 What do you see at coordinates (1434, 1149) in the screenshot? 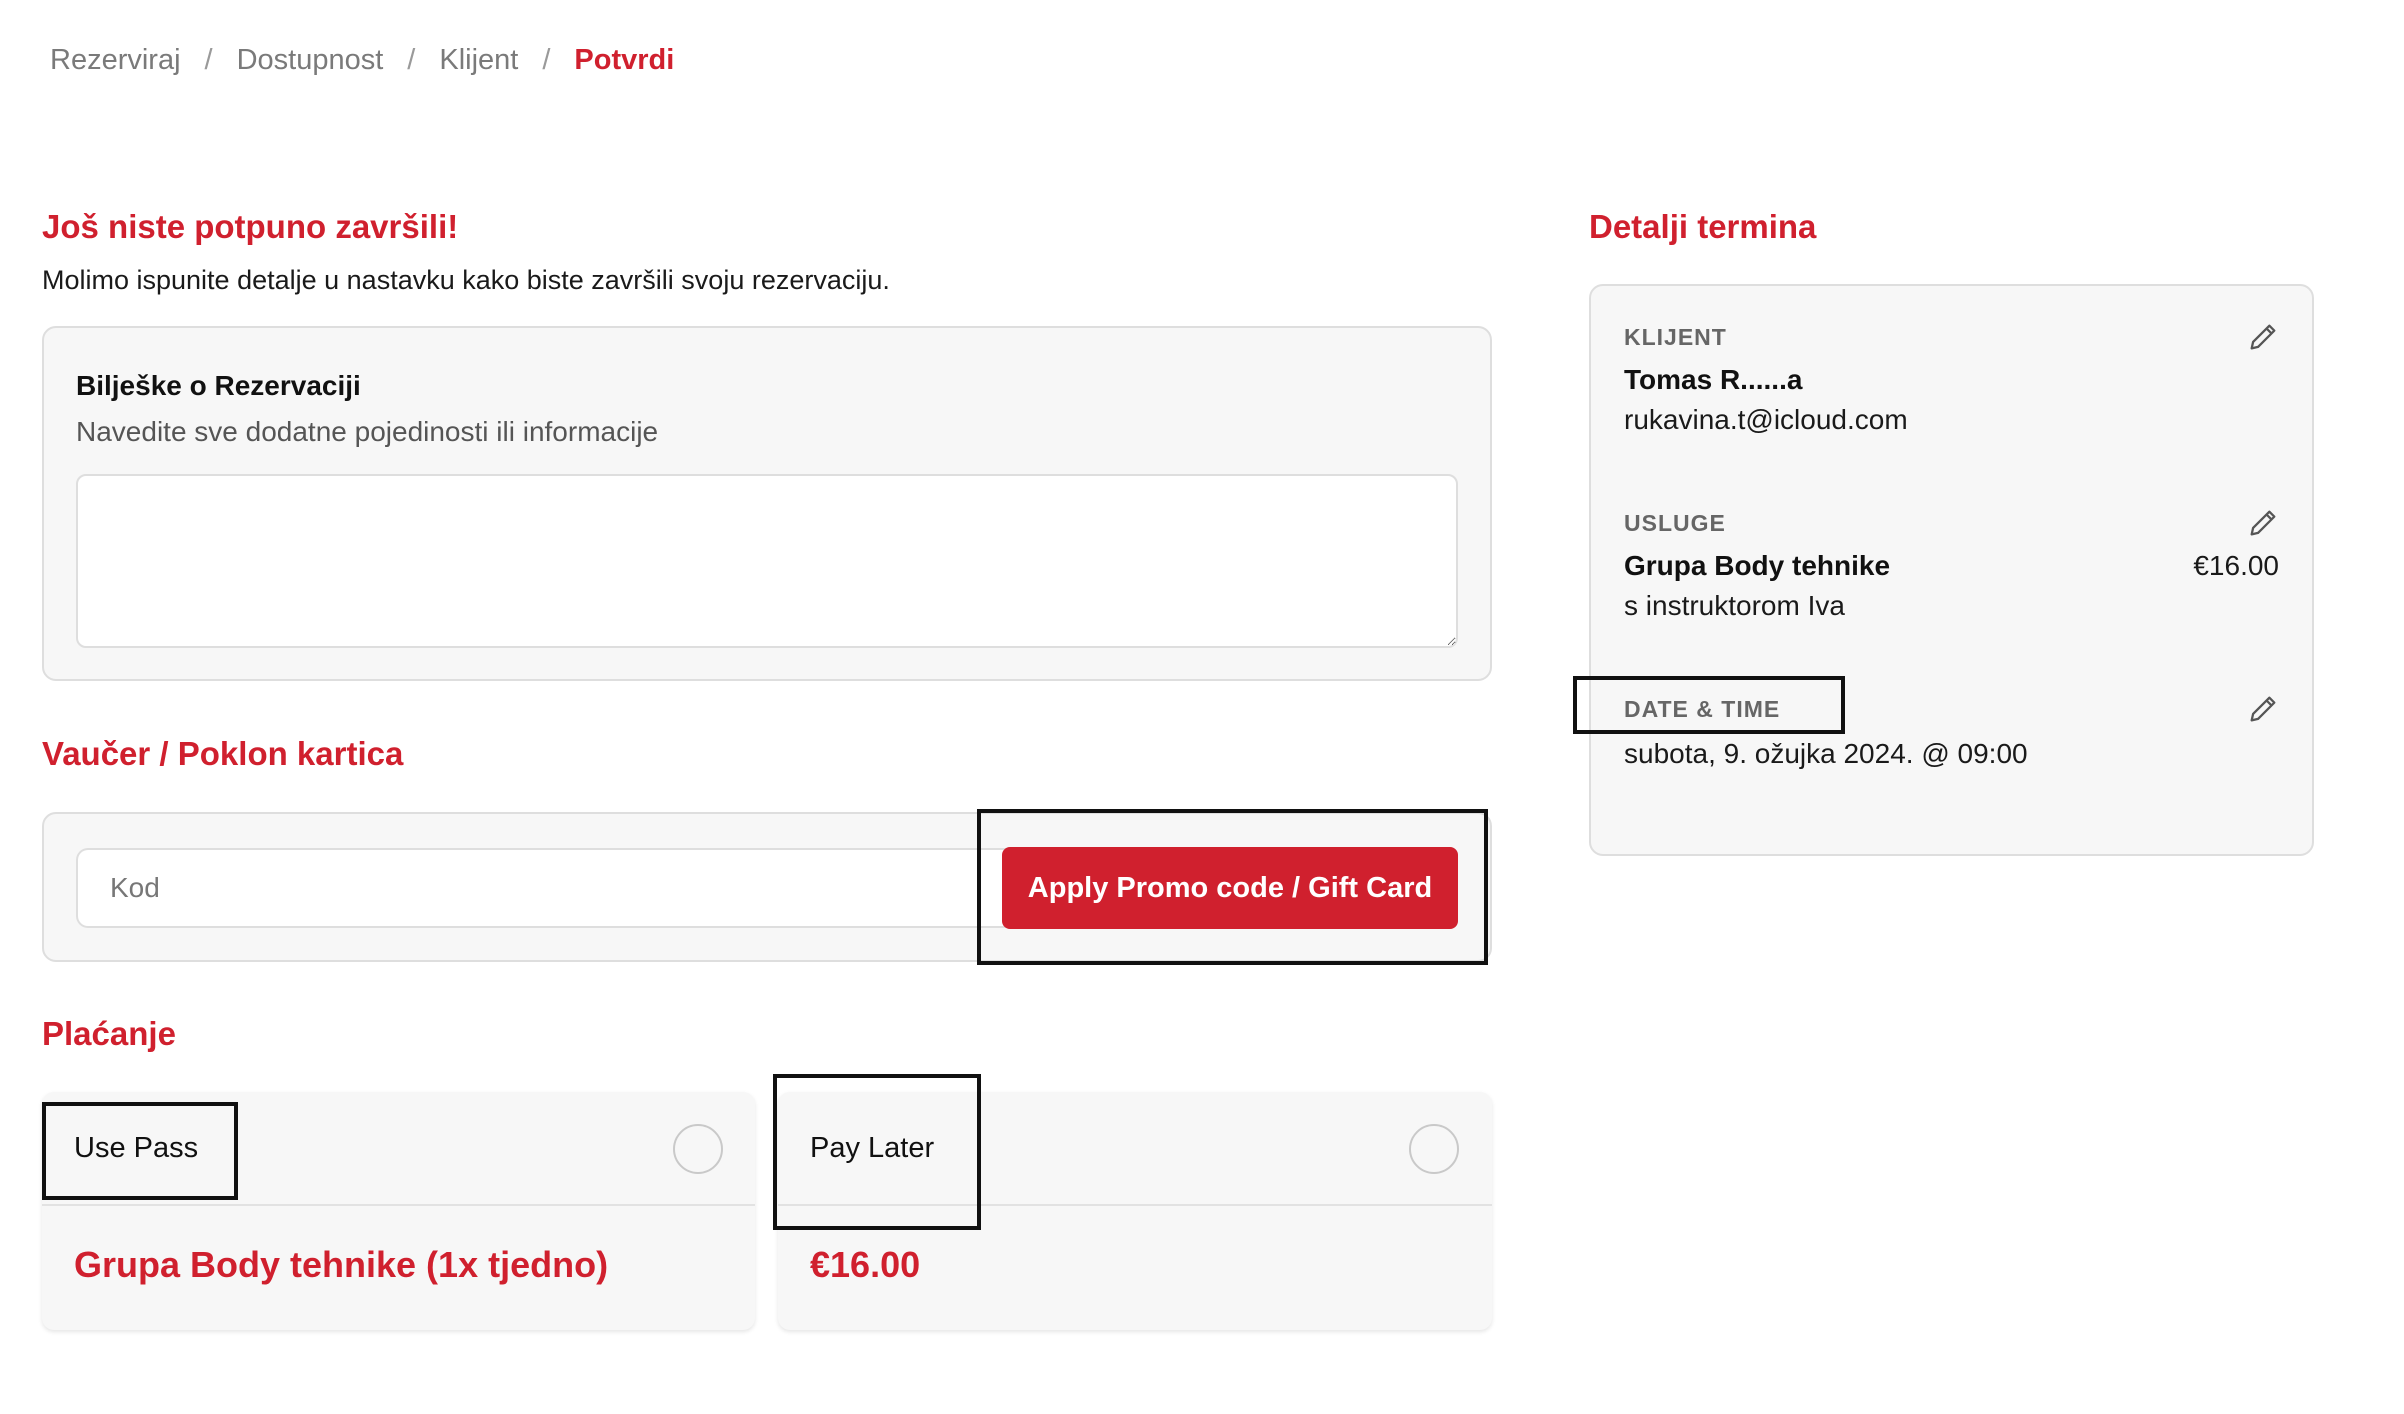
I see `payment-radio-pay-later` at bounding box center [1434, 1149].